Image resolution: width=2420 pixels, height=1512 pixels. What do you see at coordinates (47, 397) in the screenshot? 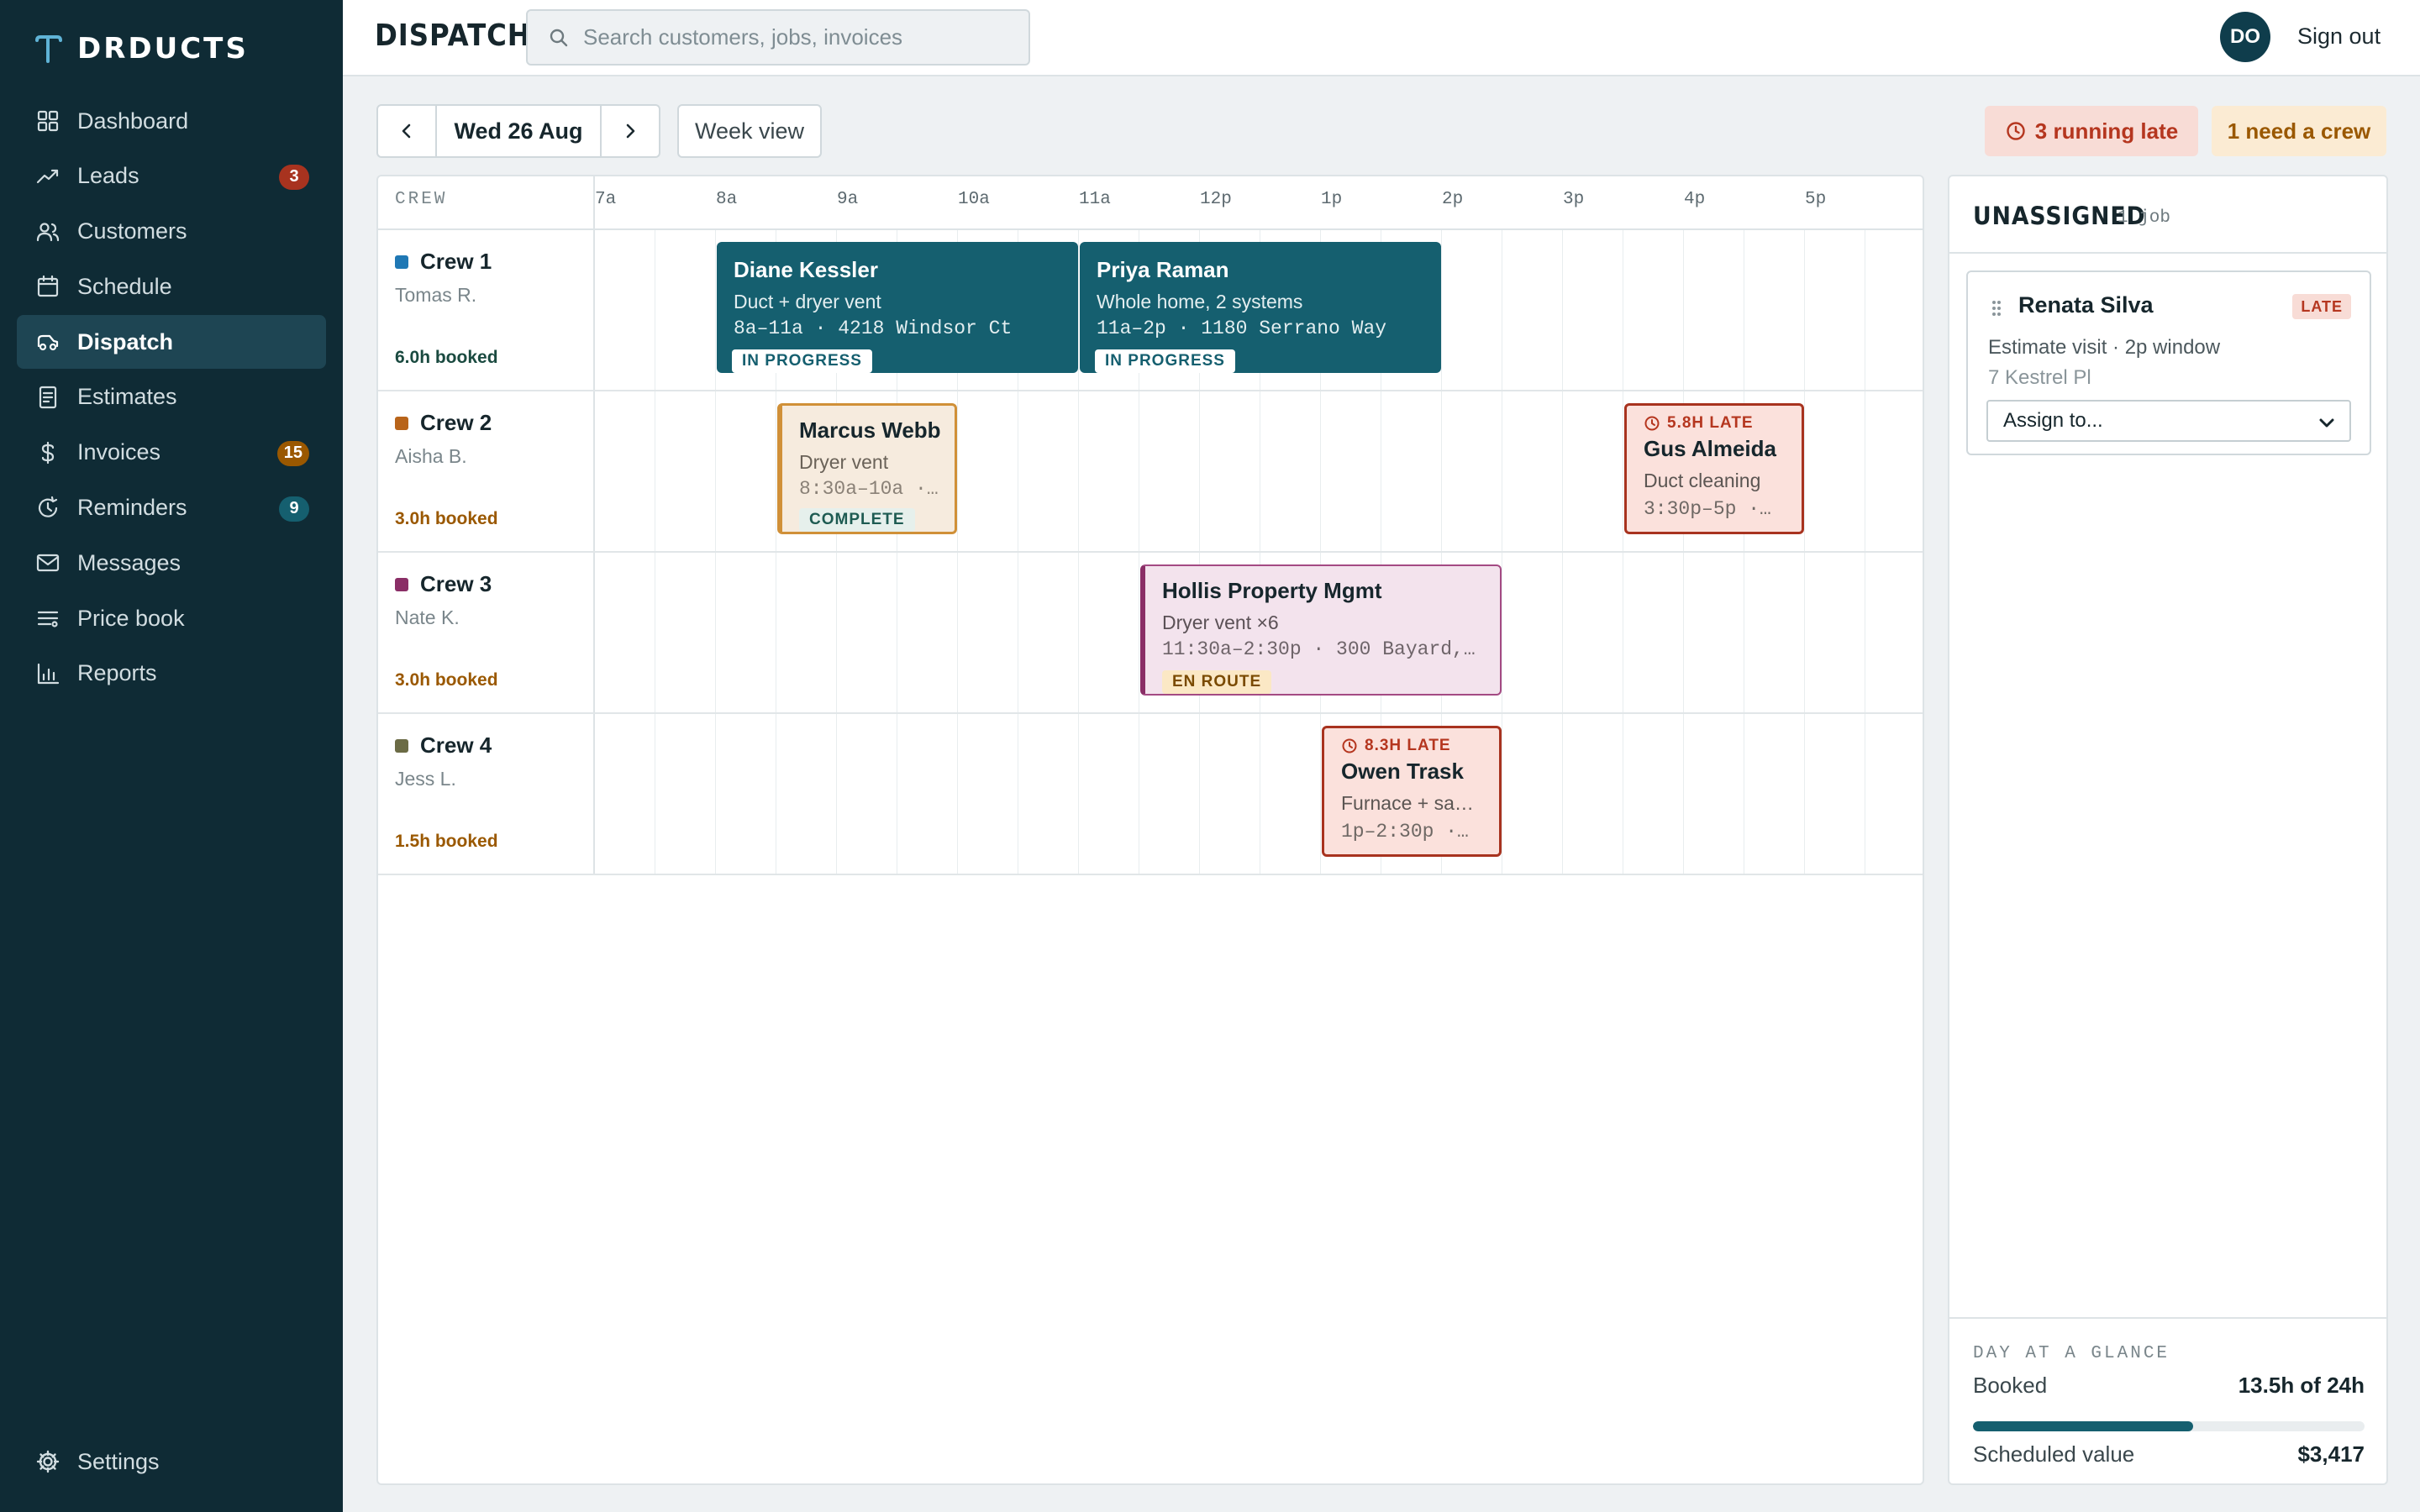
I see `document-icon` at bounding box center [47, 397].